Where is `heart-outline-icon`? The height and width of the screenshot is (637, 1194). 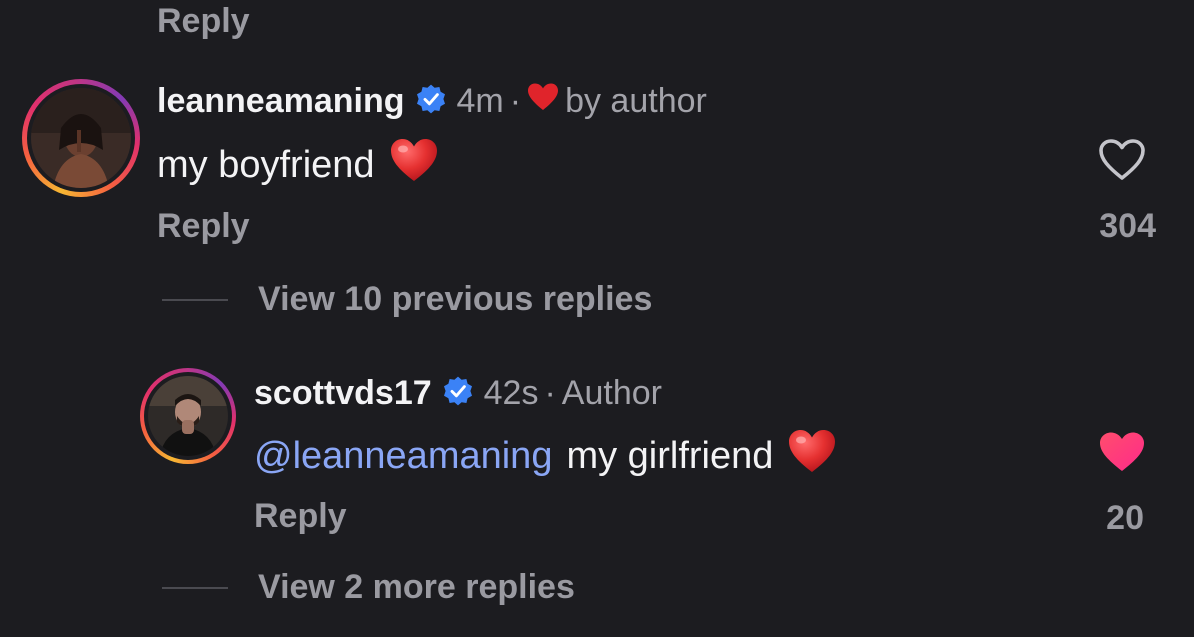
heart-outline-icon is located at coordinates (1122, 162).